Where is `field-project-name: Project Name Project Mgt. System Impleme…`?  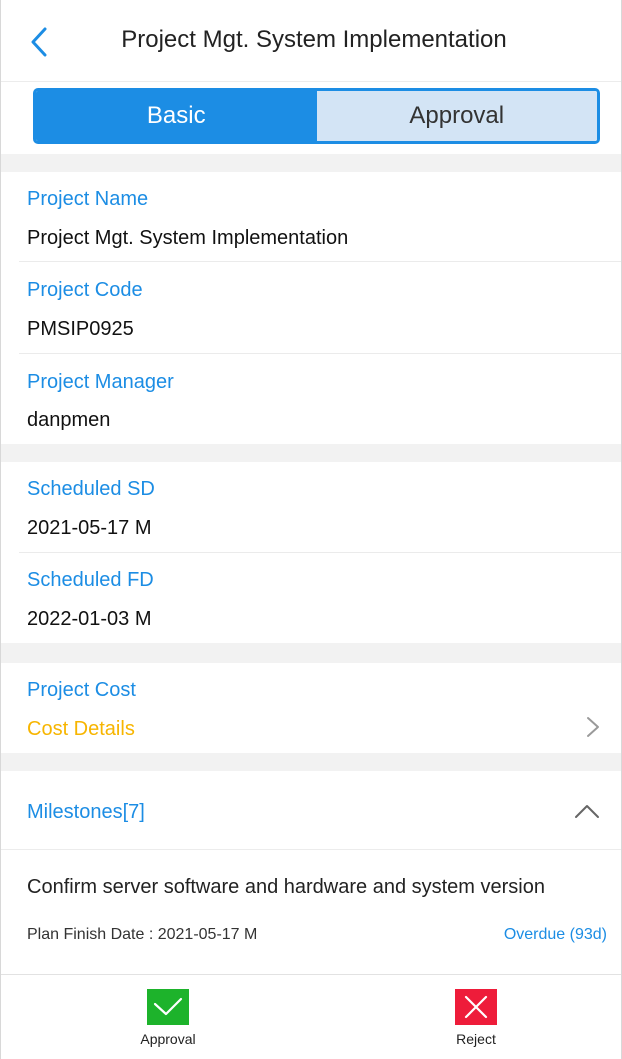
field-project-name: Project Name Project Mgt. System Impleme… is located at coordinates (311, 217).